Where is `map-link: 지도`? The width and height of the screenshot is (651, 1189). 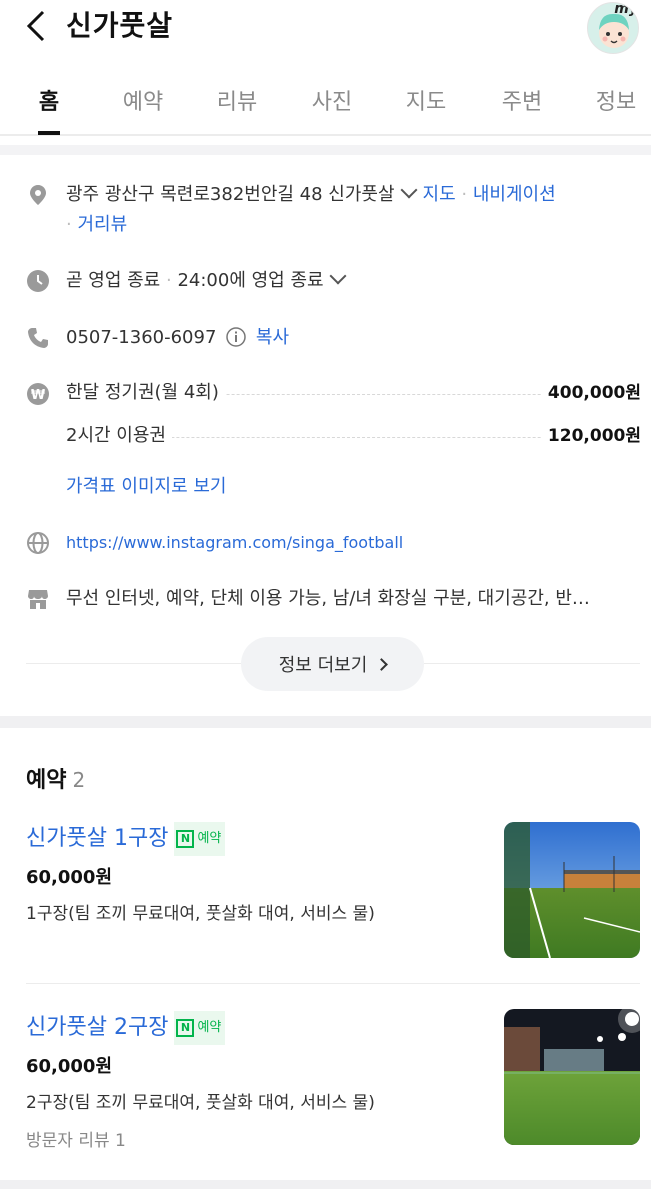
map-link: 지도 is located at coordinates (439, 194).